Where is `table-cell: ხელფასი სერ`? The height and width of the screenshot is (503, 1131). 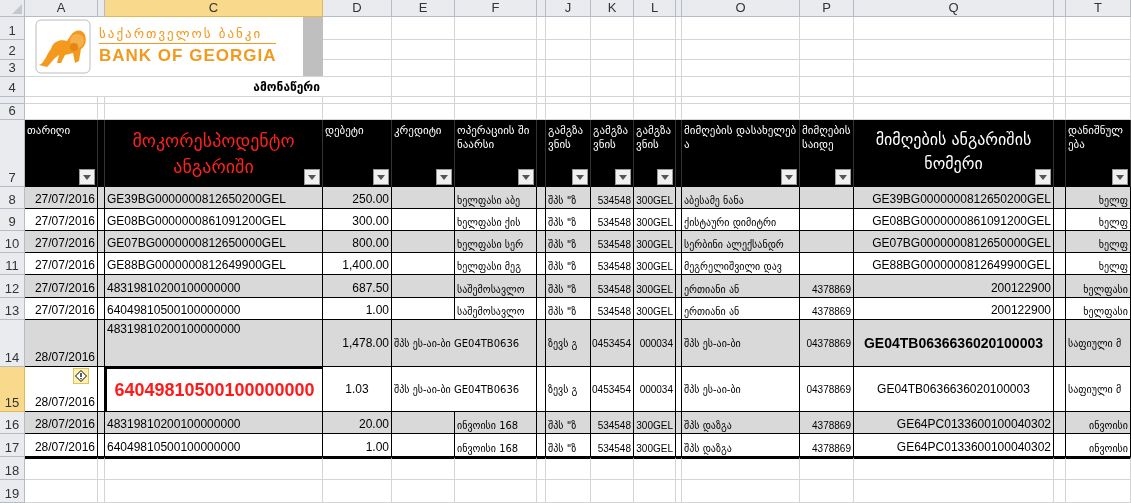 table-cell: ხელფასი სერ is located at coordinates (496, 242).